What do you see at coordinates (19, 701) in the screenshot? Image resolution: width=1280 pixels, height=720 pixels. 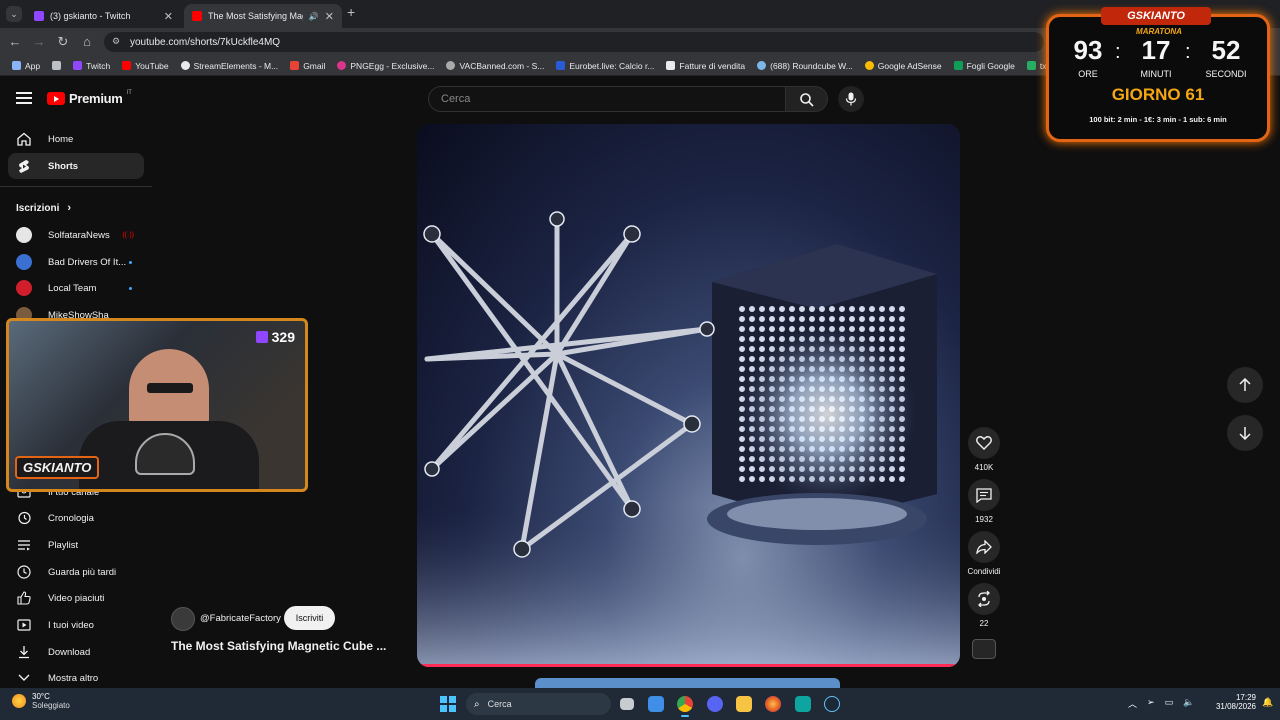 I see `sun-icon` at bounding box center [19, 701].